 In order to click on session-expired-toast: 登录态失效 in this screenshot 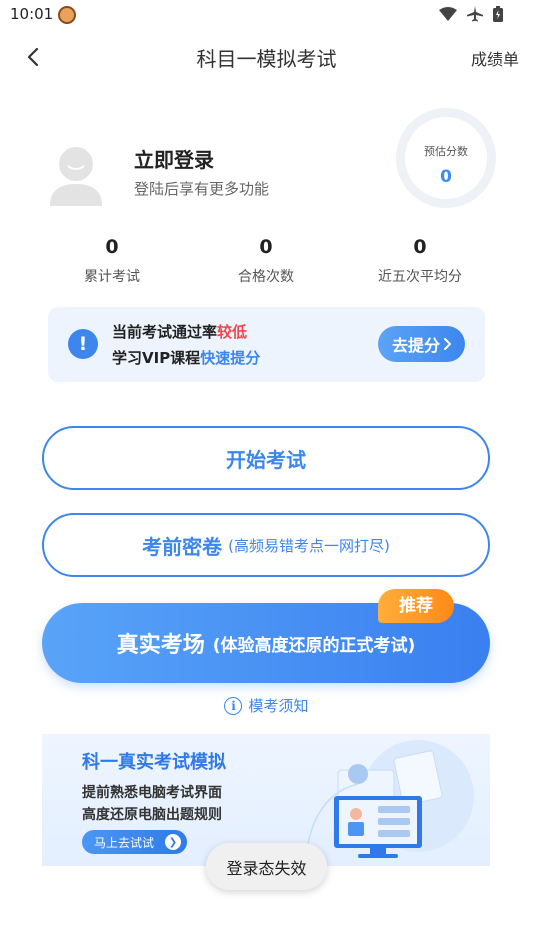, I will do `click(266, 866)`.